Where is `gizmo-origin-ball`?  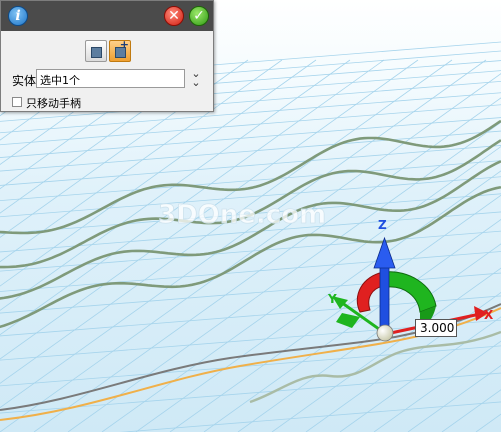 gizmo-origin-ball is located at coordinates (385, 333).